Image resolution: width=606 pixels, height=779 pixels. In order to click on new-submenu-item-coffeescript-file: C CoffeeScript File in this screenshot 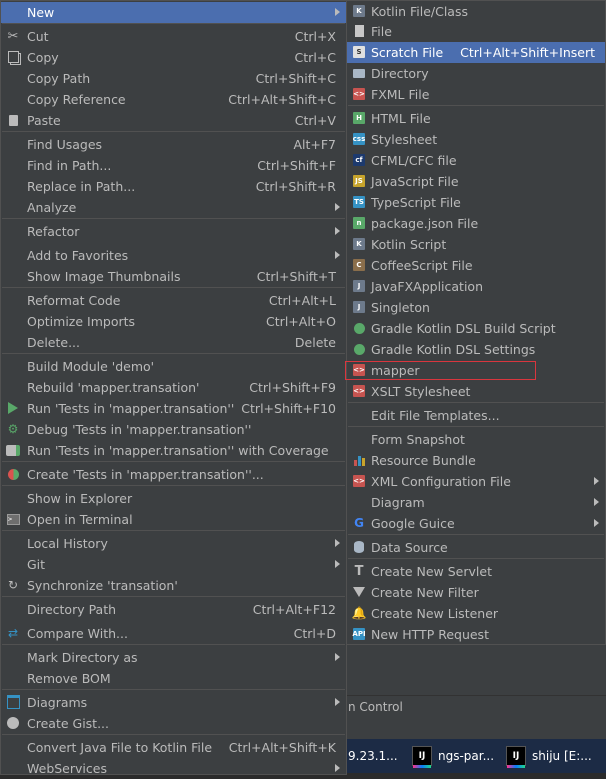, I will do `click(476, 265)`.